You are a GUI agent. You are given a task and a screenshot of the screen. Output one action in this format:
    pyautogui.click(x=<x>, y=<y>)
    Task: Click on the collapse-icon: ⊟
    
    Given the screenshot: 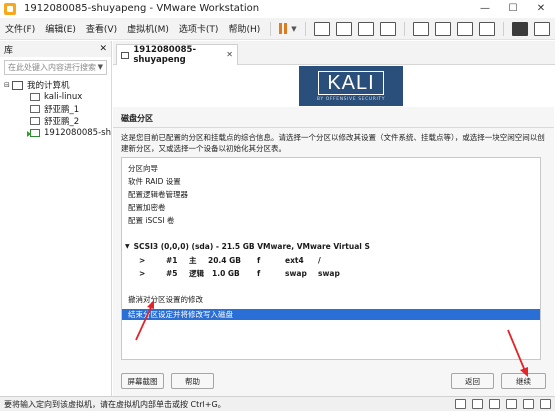 What is the action you would take?
    pyautogui.click(x=8, y=85)
    